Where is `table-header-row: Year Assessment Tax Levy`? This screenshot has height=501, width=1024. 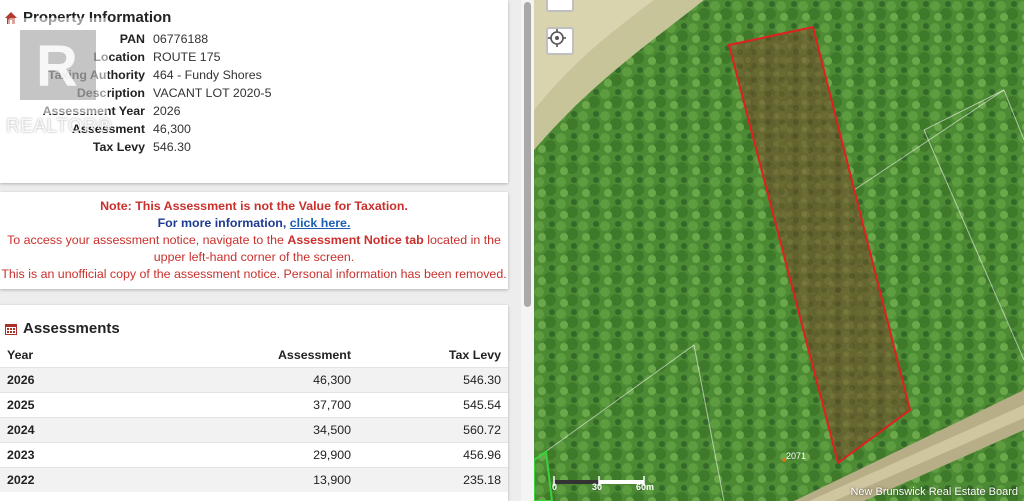
table-header-row: Year Assessment Tax Levy is located at coordinates (254, 355).